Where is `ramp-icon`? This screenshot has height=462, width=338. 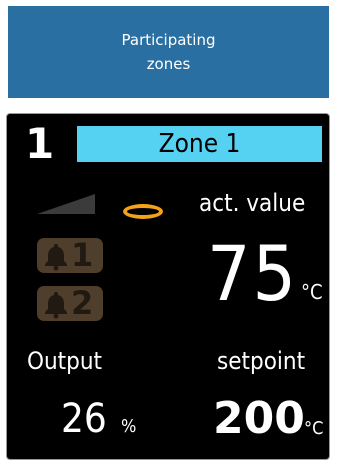
ramp-icon is located at coordinates (66, 204).